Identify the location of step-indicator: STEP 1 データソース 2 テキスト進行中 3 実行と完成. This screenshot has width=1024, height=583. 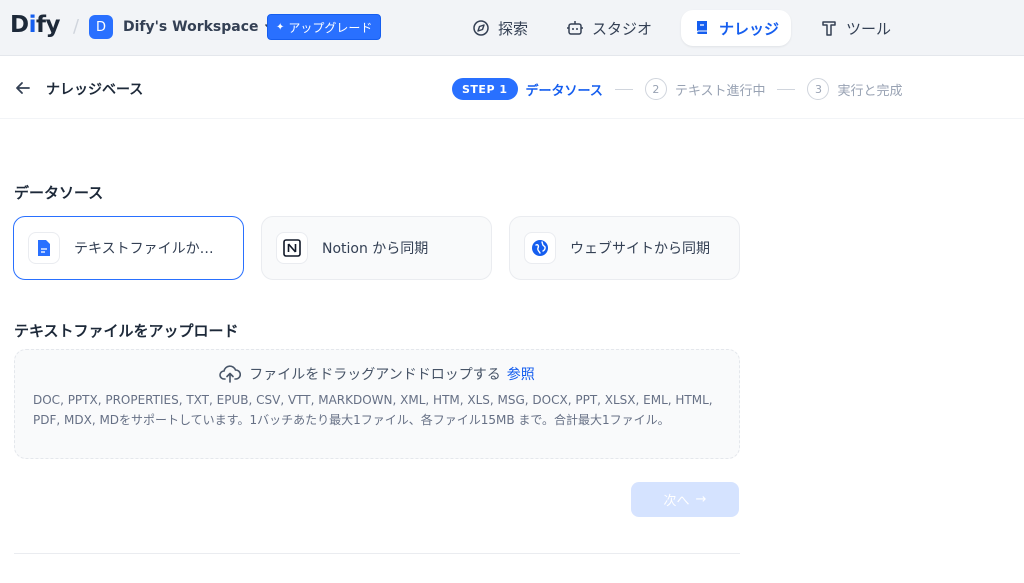
(677, 89).